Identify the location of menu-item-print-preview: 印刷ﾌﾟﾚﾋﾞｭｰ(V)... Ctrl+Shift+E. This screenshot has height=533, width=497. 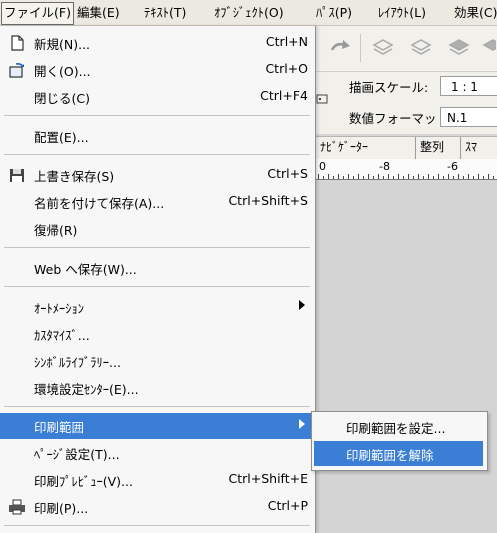
(157, 480).